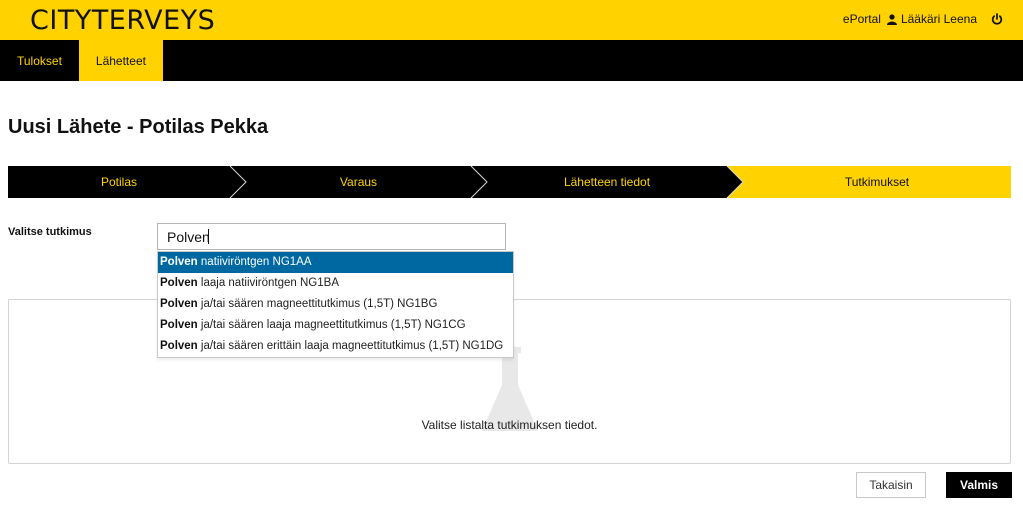 Image resolution: width=1023 pixels, height=514 pixels. I want to click on text-caret, so click(208, 236).